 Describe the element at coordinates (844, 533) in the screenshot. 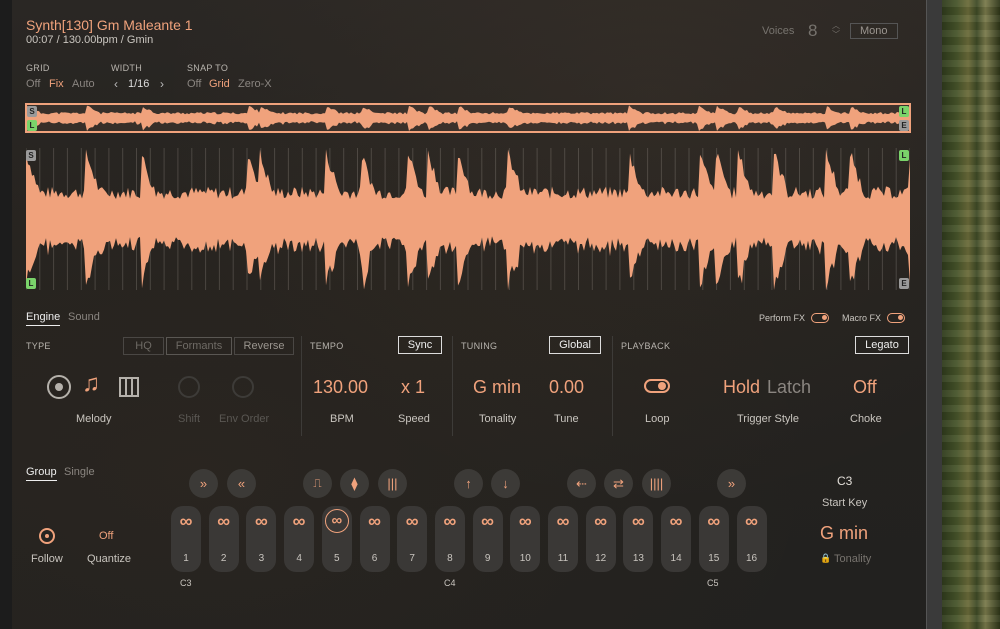

I see `slice-tonality-value: G min` at that location.